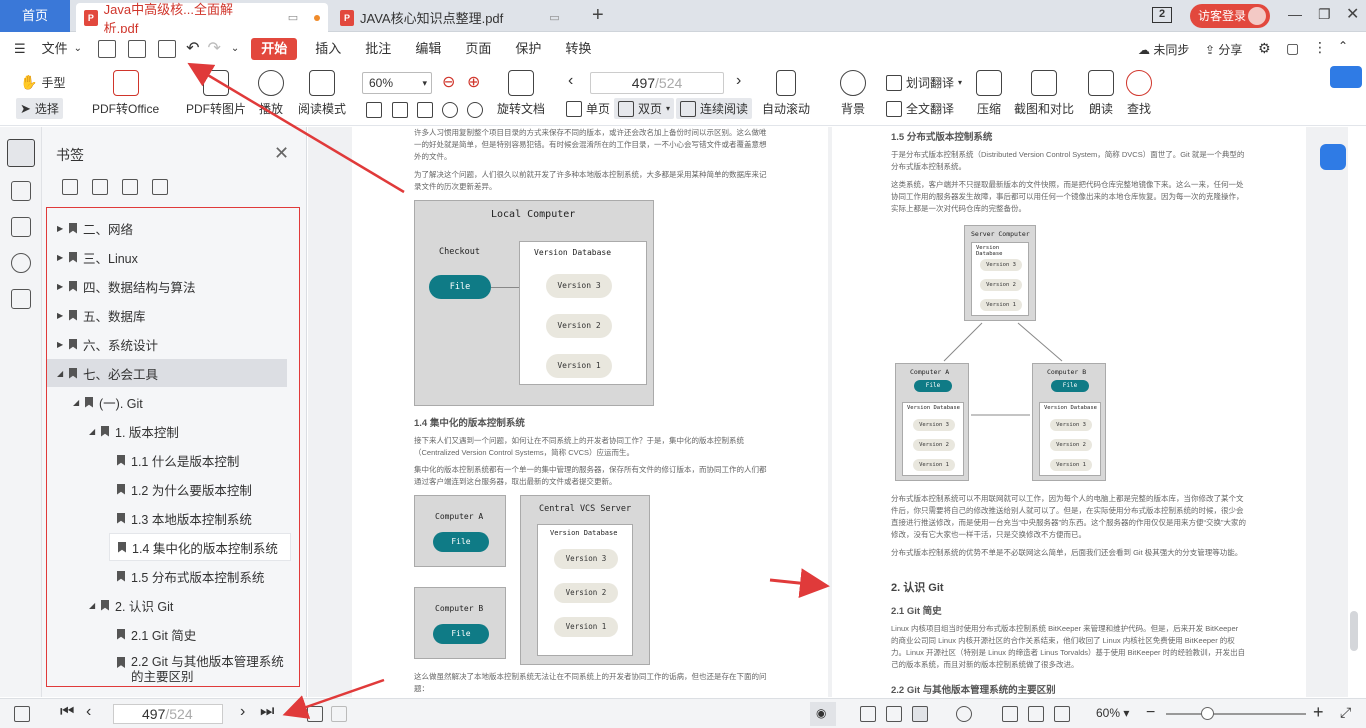 This screenshot has width=1366, height=728. Describe the element at coordinates (475, 110) in the screenshot. I see `rotate-right-icon` at that location.